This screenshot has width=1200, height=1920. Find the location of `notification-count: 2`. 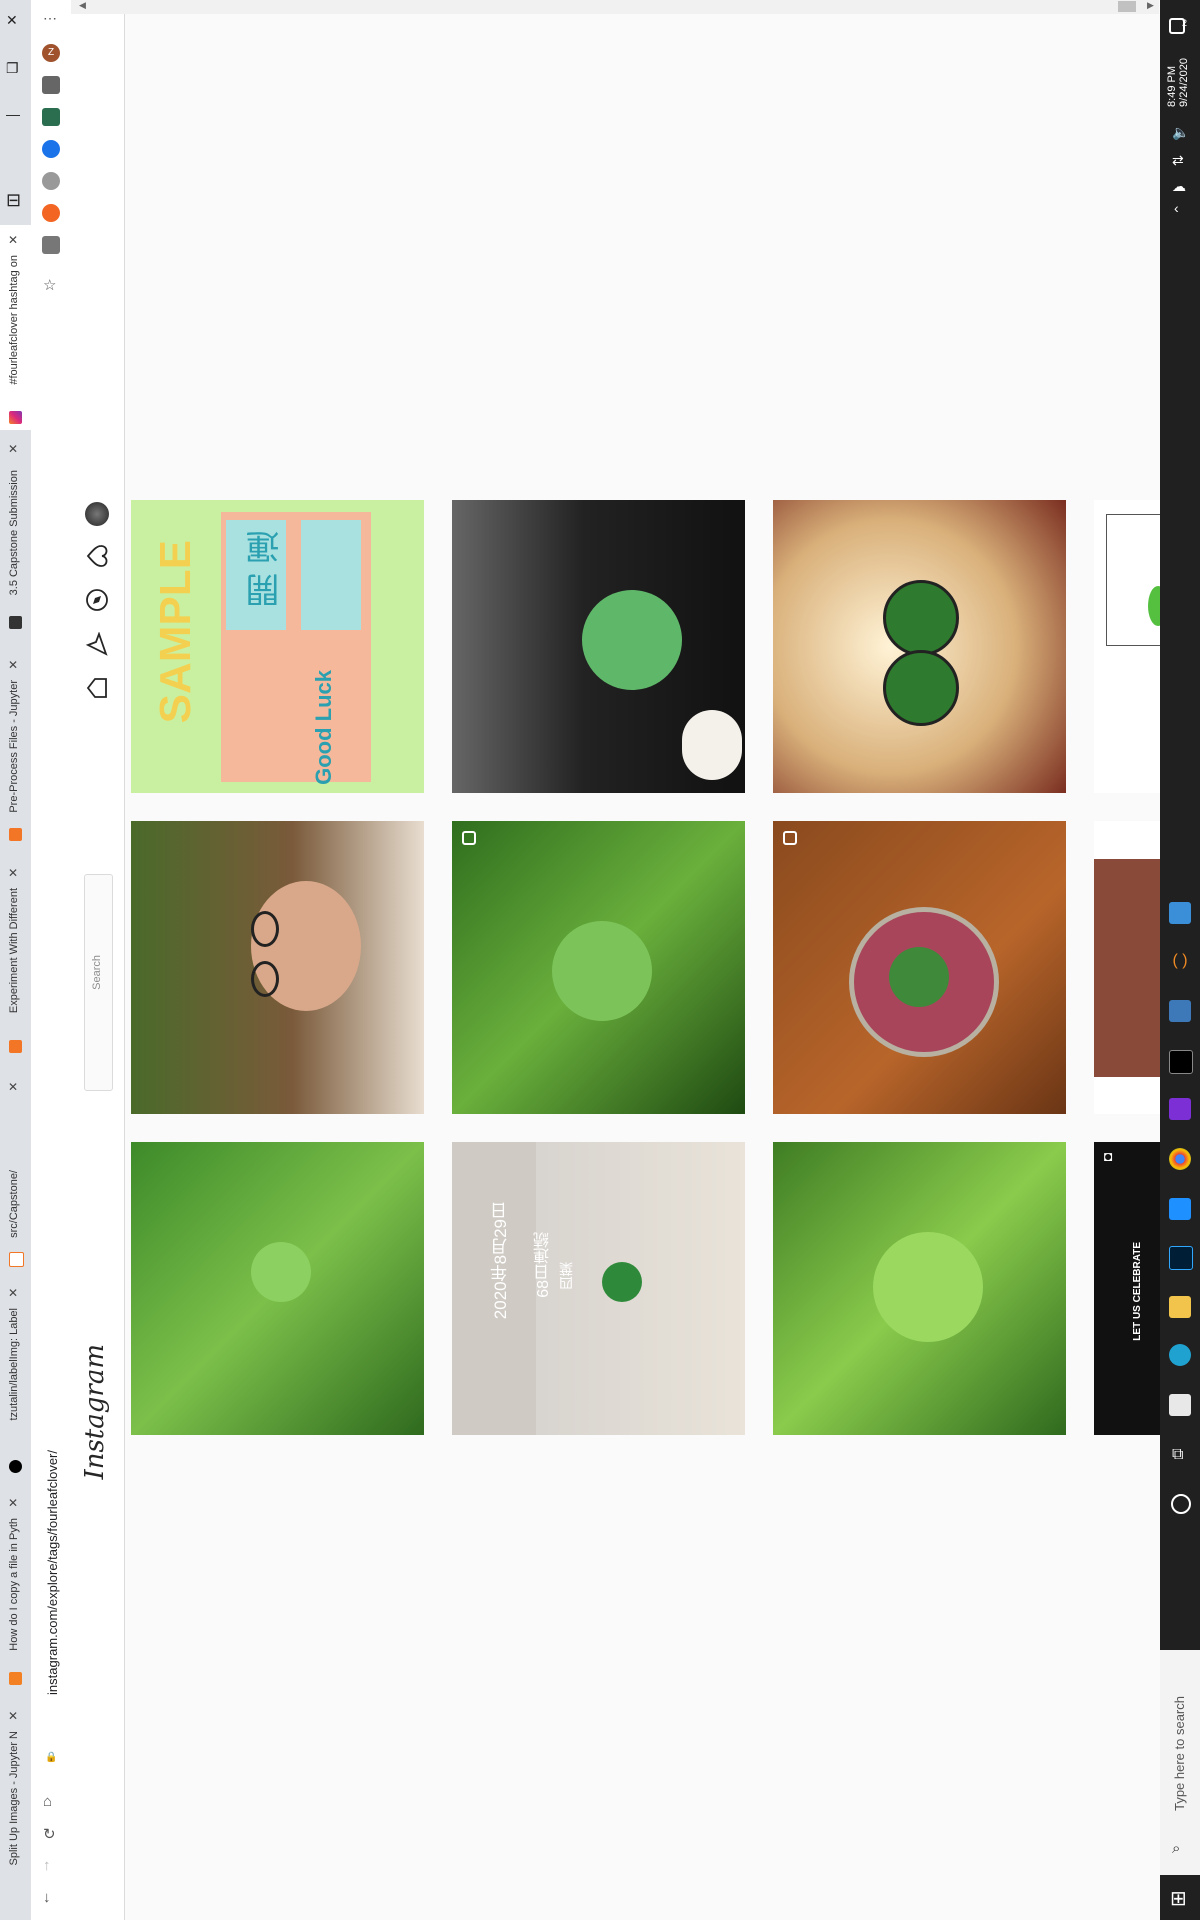

notification-count: 2 is located at coordinates (1185, 23).